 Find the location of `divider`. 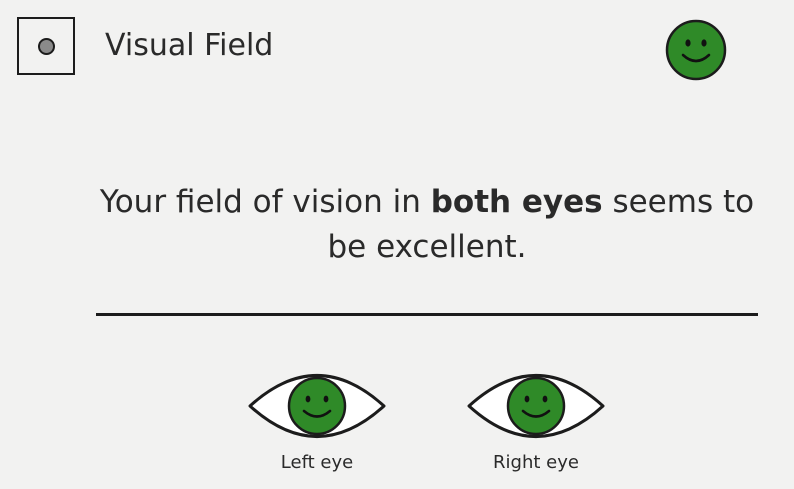

divider is located at coordinates (427, 314).